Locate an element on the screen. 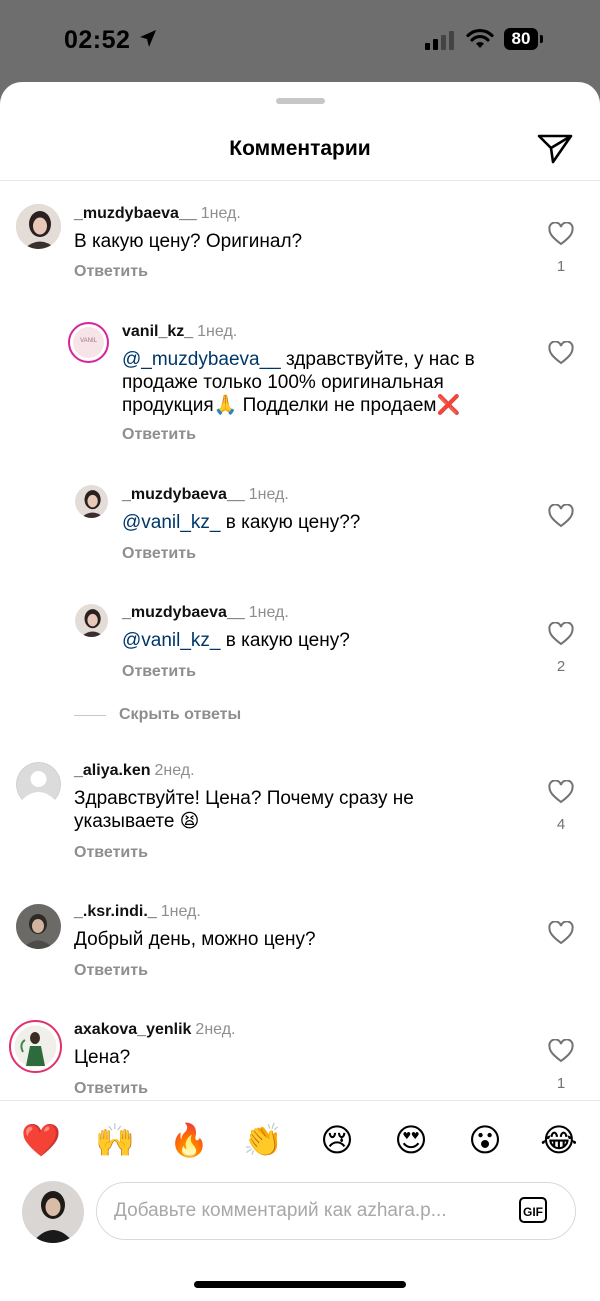  header-divider is located at coordinates (300, 180).